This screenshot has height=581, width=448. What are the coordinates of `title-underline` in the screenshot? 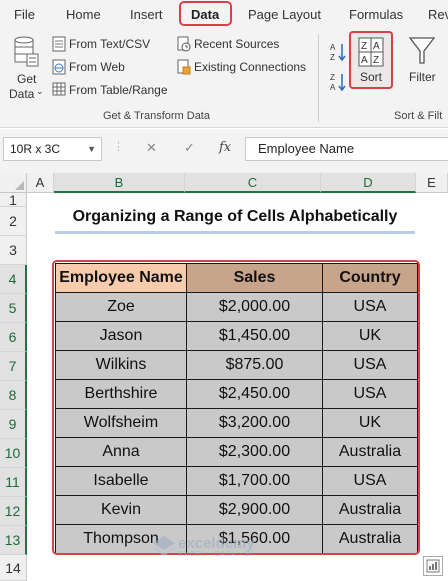 It's located at (235, 232).